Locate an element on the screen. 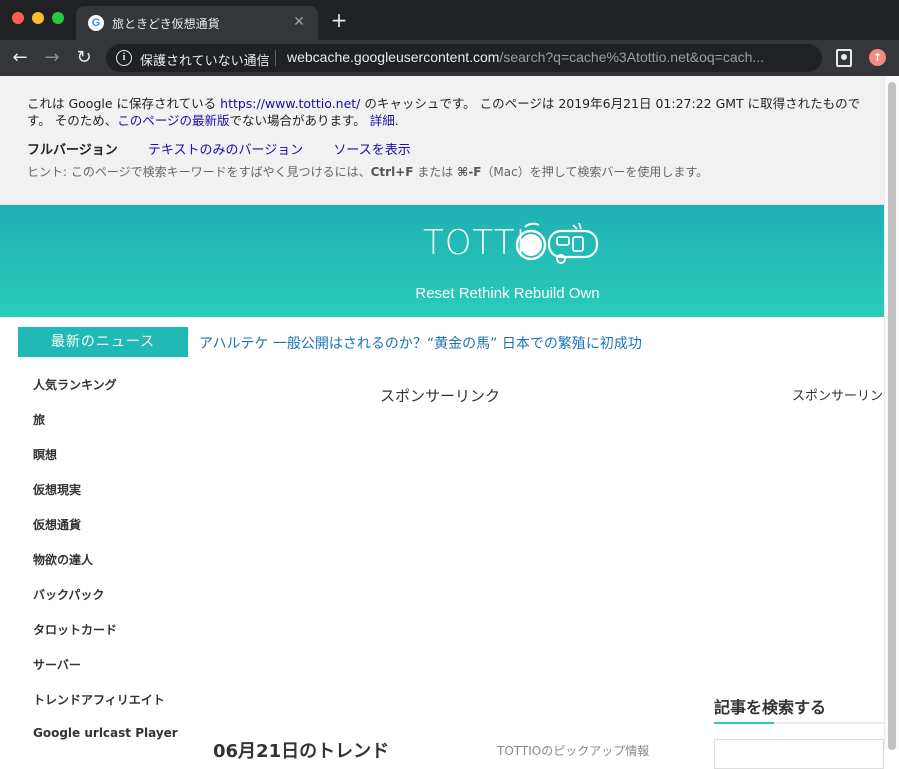 The image size is (899, 769). heading-underline is located at coordinates (799, 723).